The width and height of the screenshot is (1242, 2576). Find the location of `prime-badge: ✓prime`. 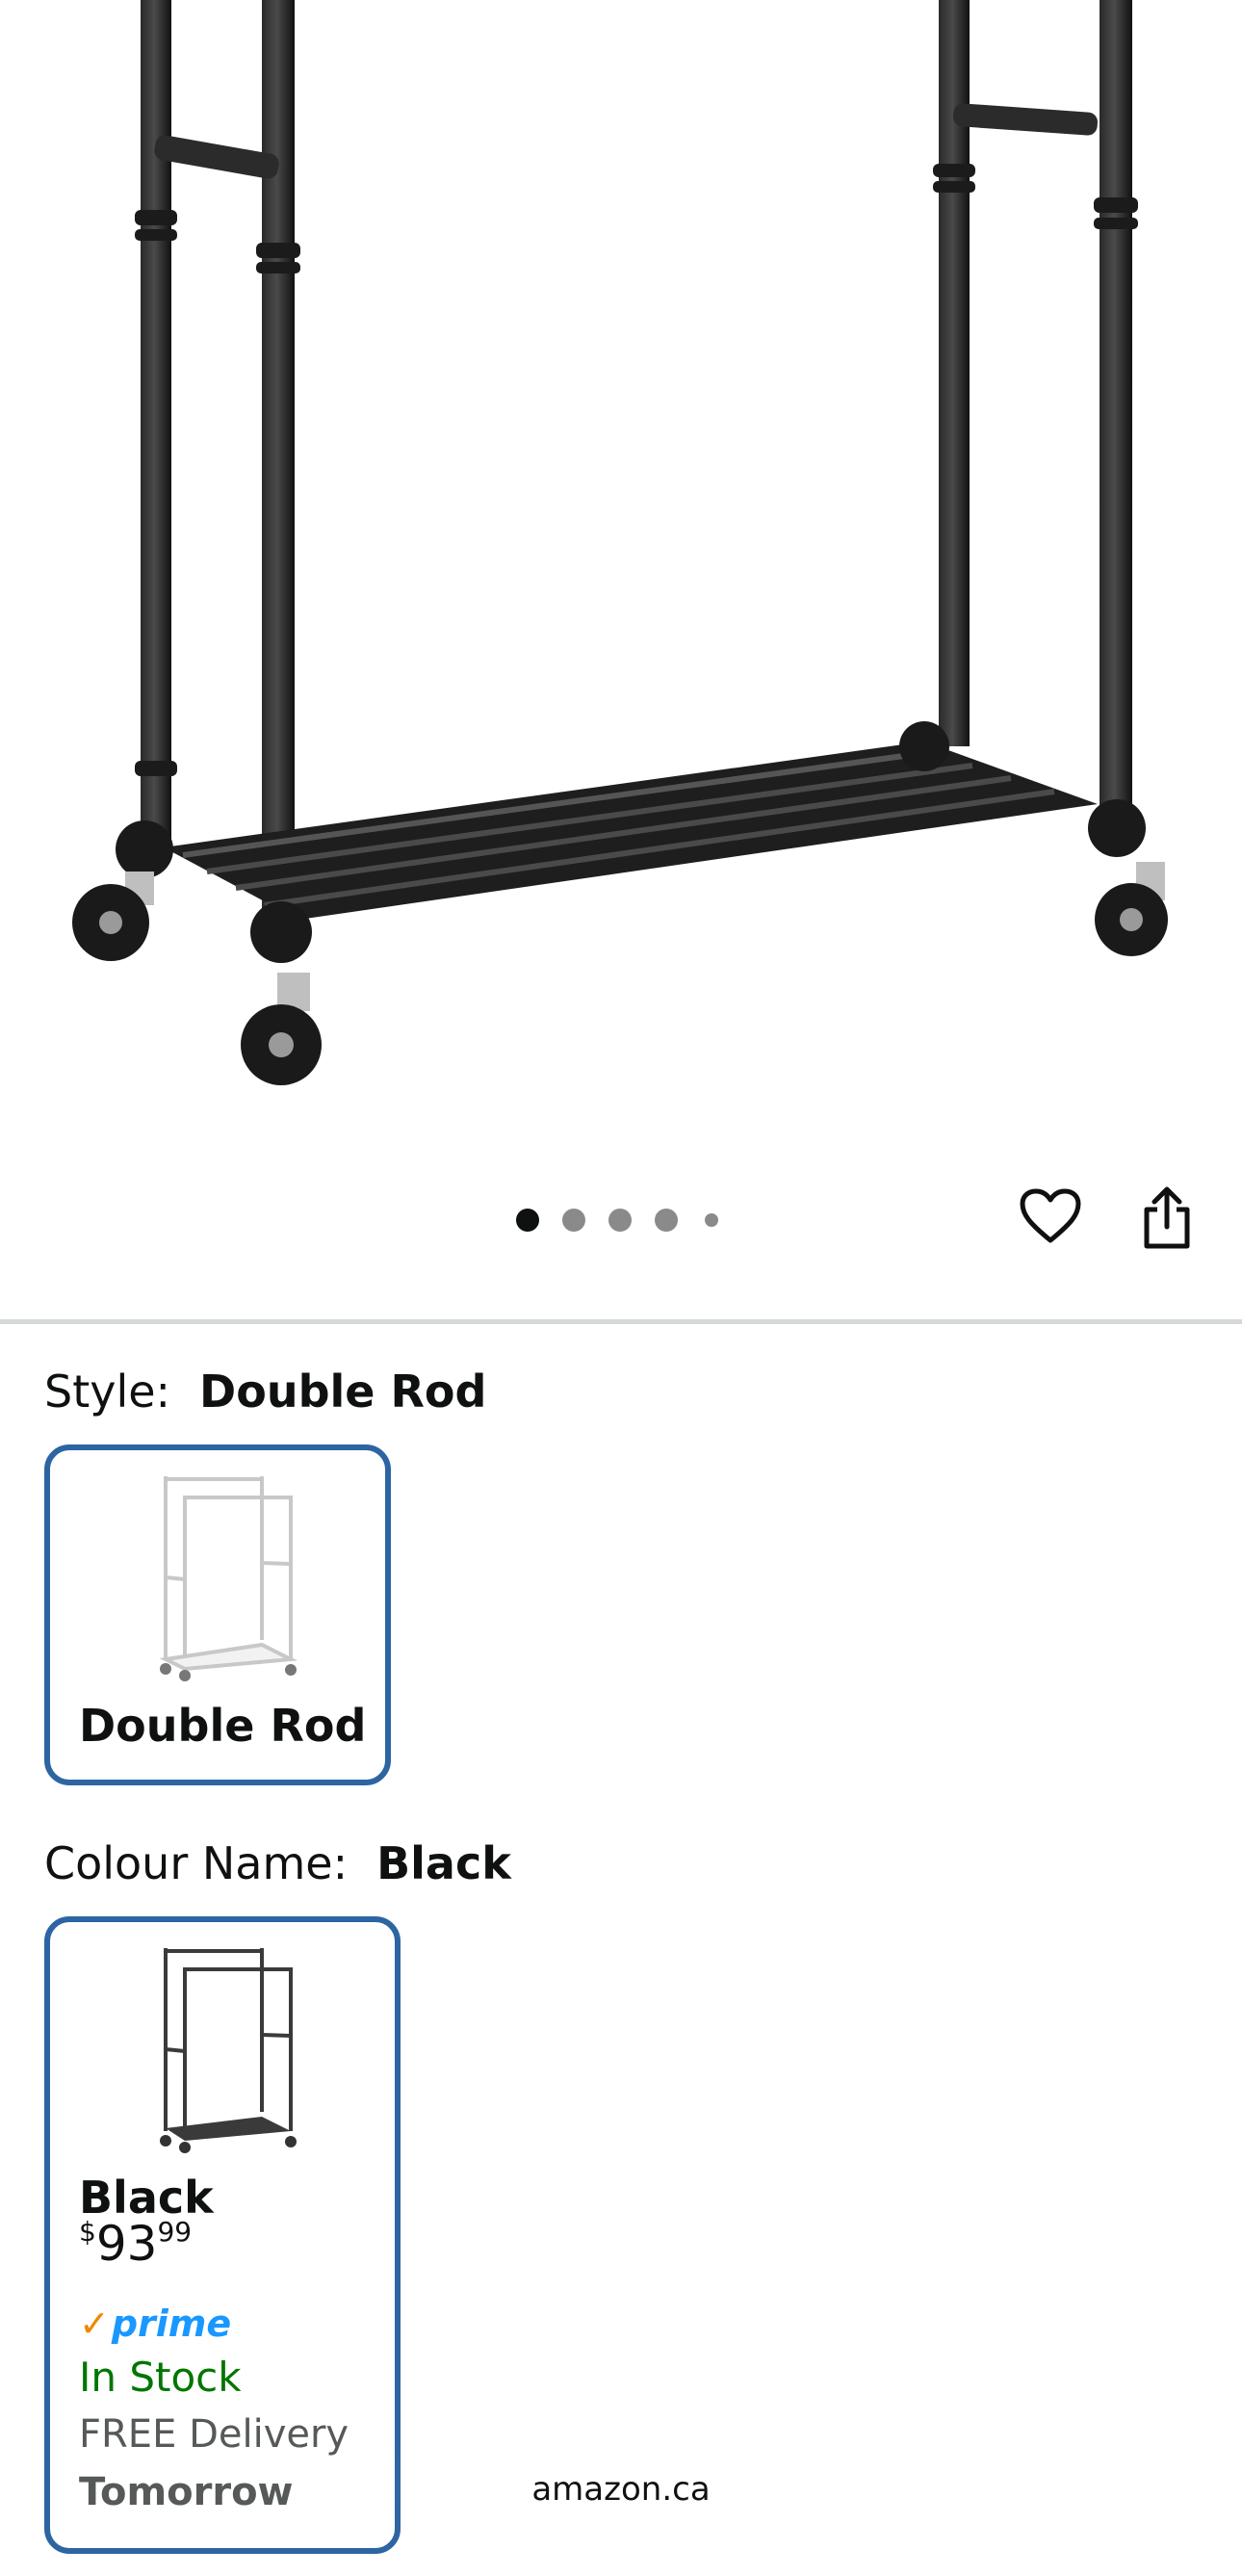

prime-badge: ✓prime is located at coordinates (155, 2324).